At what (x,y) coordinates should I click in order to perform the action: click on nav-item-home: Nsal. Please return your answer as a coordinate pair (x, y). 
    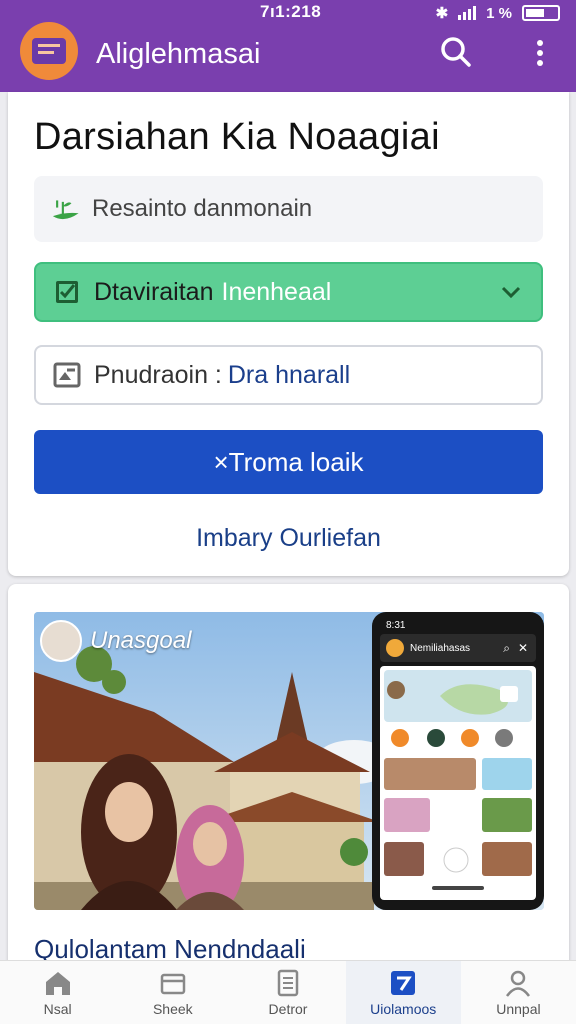
    Looking at the image, I should click on (57, 992).